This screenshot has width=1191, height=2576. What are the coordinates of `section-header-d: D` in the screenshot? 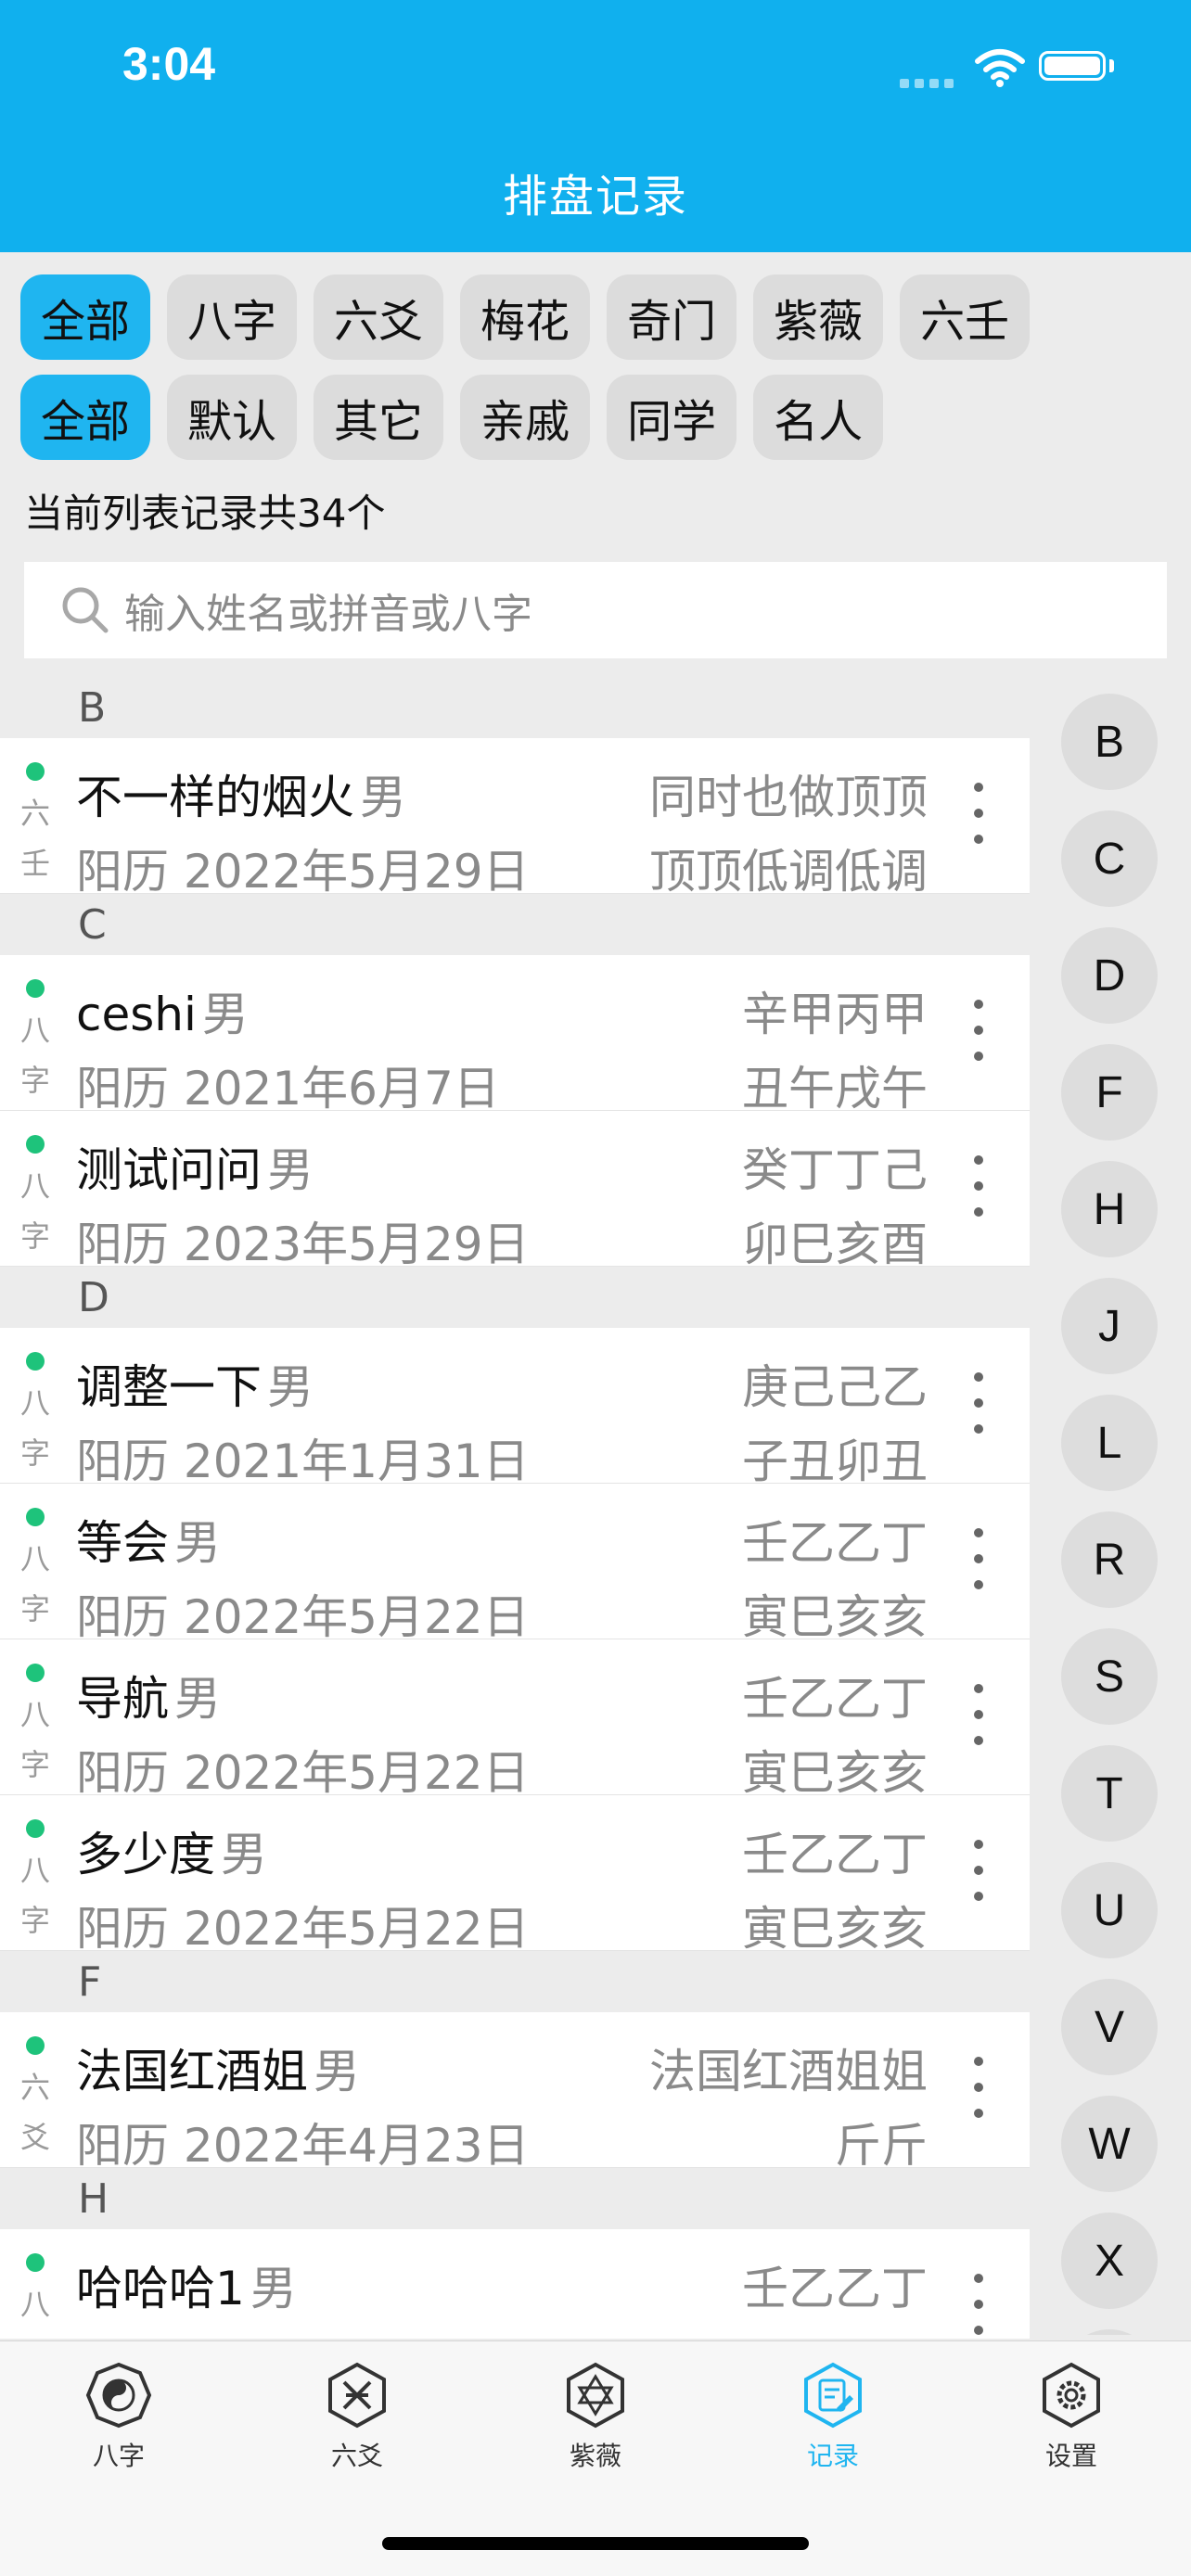 It's located at (93, 1297).